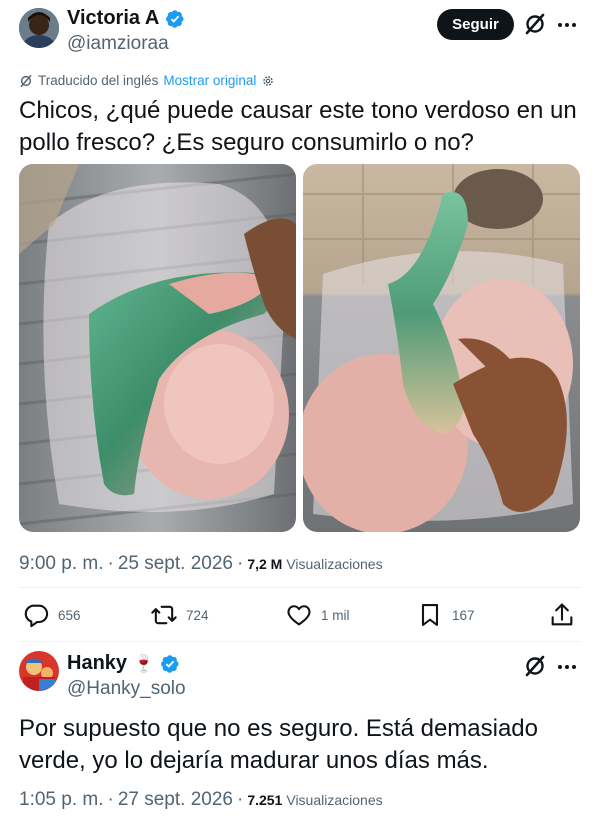 This screenshot has width=600, height=827. I want to click on tweet-time: 9:00 p. m., so click(61, 564).